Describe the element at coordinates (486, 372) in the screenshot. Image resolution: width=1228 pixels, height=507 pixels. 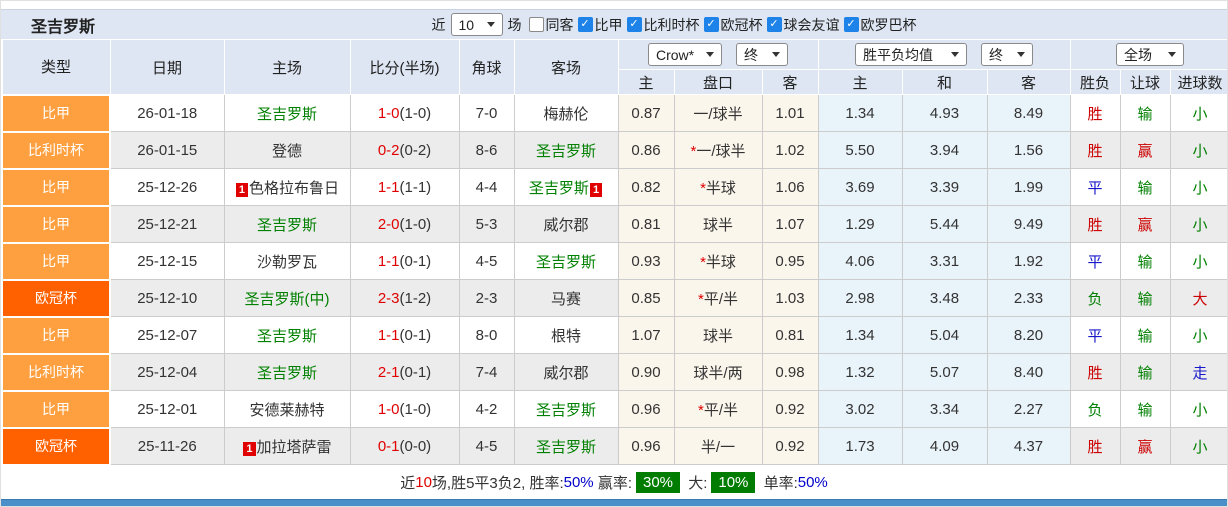
I see `corner-score: 7-4` at that location.